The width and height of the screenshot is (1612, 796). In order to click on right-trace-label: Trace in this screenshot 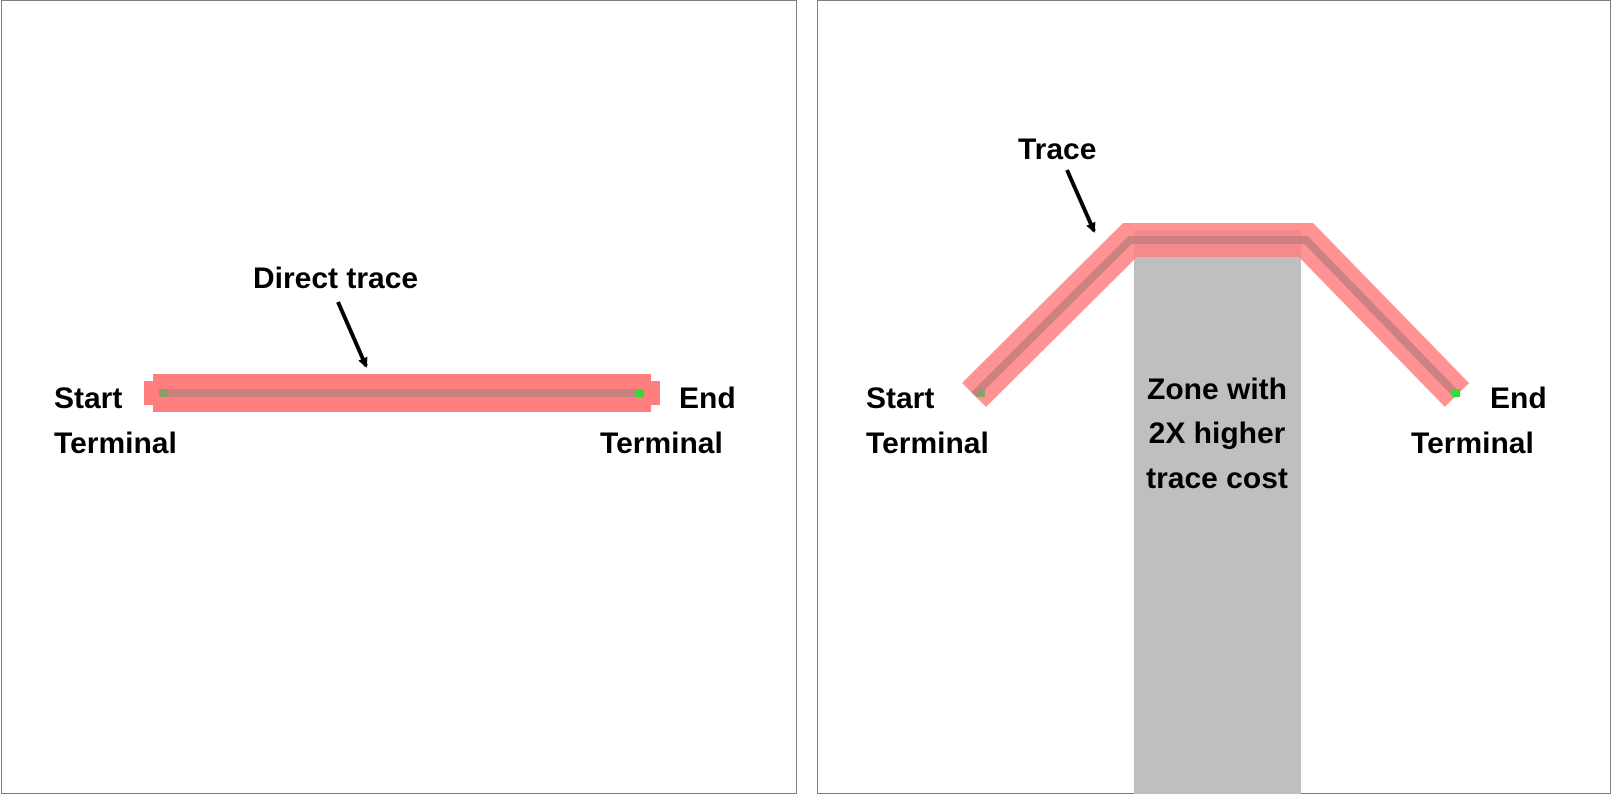, I will do `click(1057, 149)`.